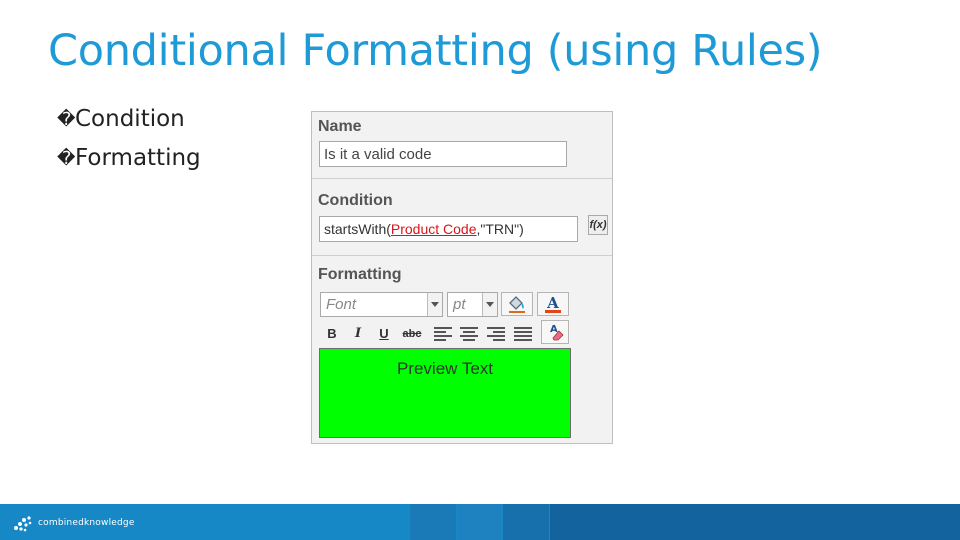 This screenshot has height=540, width=960. I want to click on font-color-button: A, so click(553, 304).